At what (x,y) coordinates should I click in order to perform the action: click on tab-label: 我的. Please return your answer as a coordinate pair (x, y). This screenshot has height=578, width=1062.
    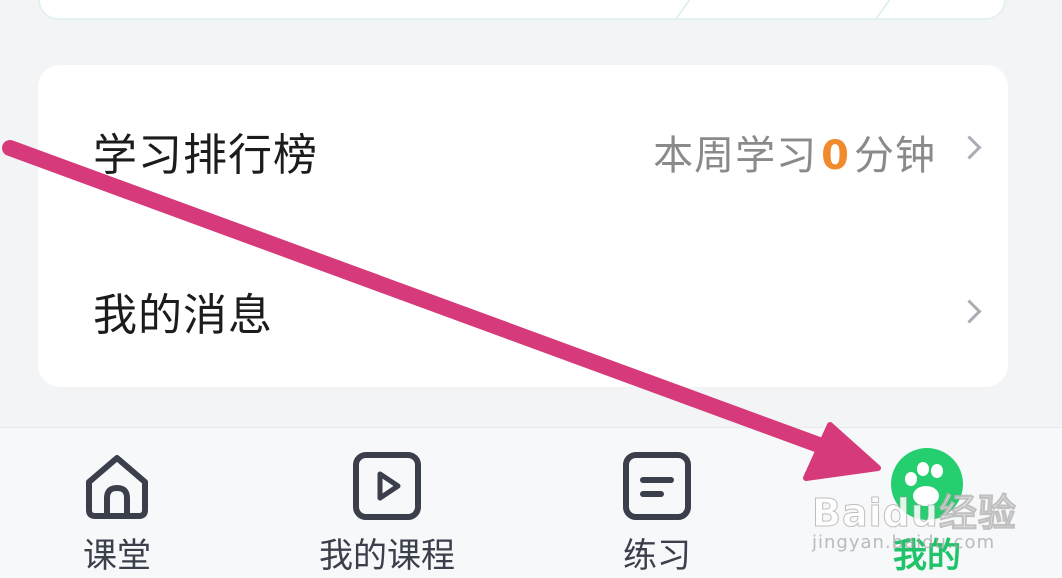
    Looking at the image, I should click on (927, 556).